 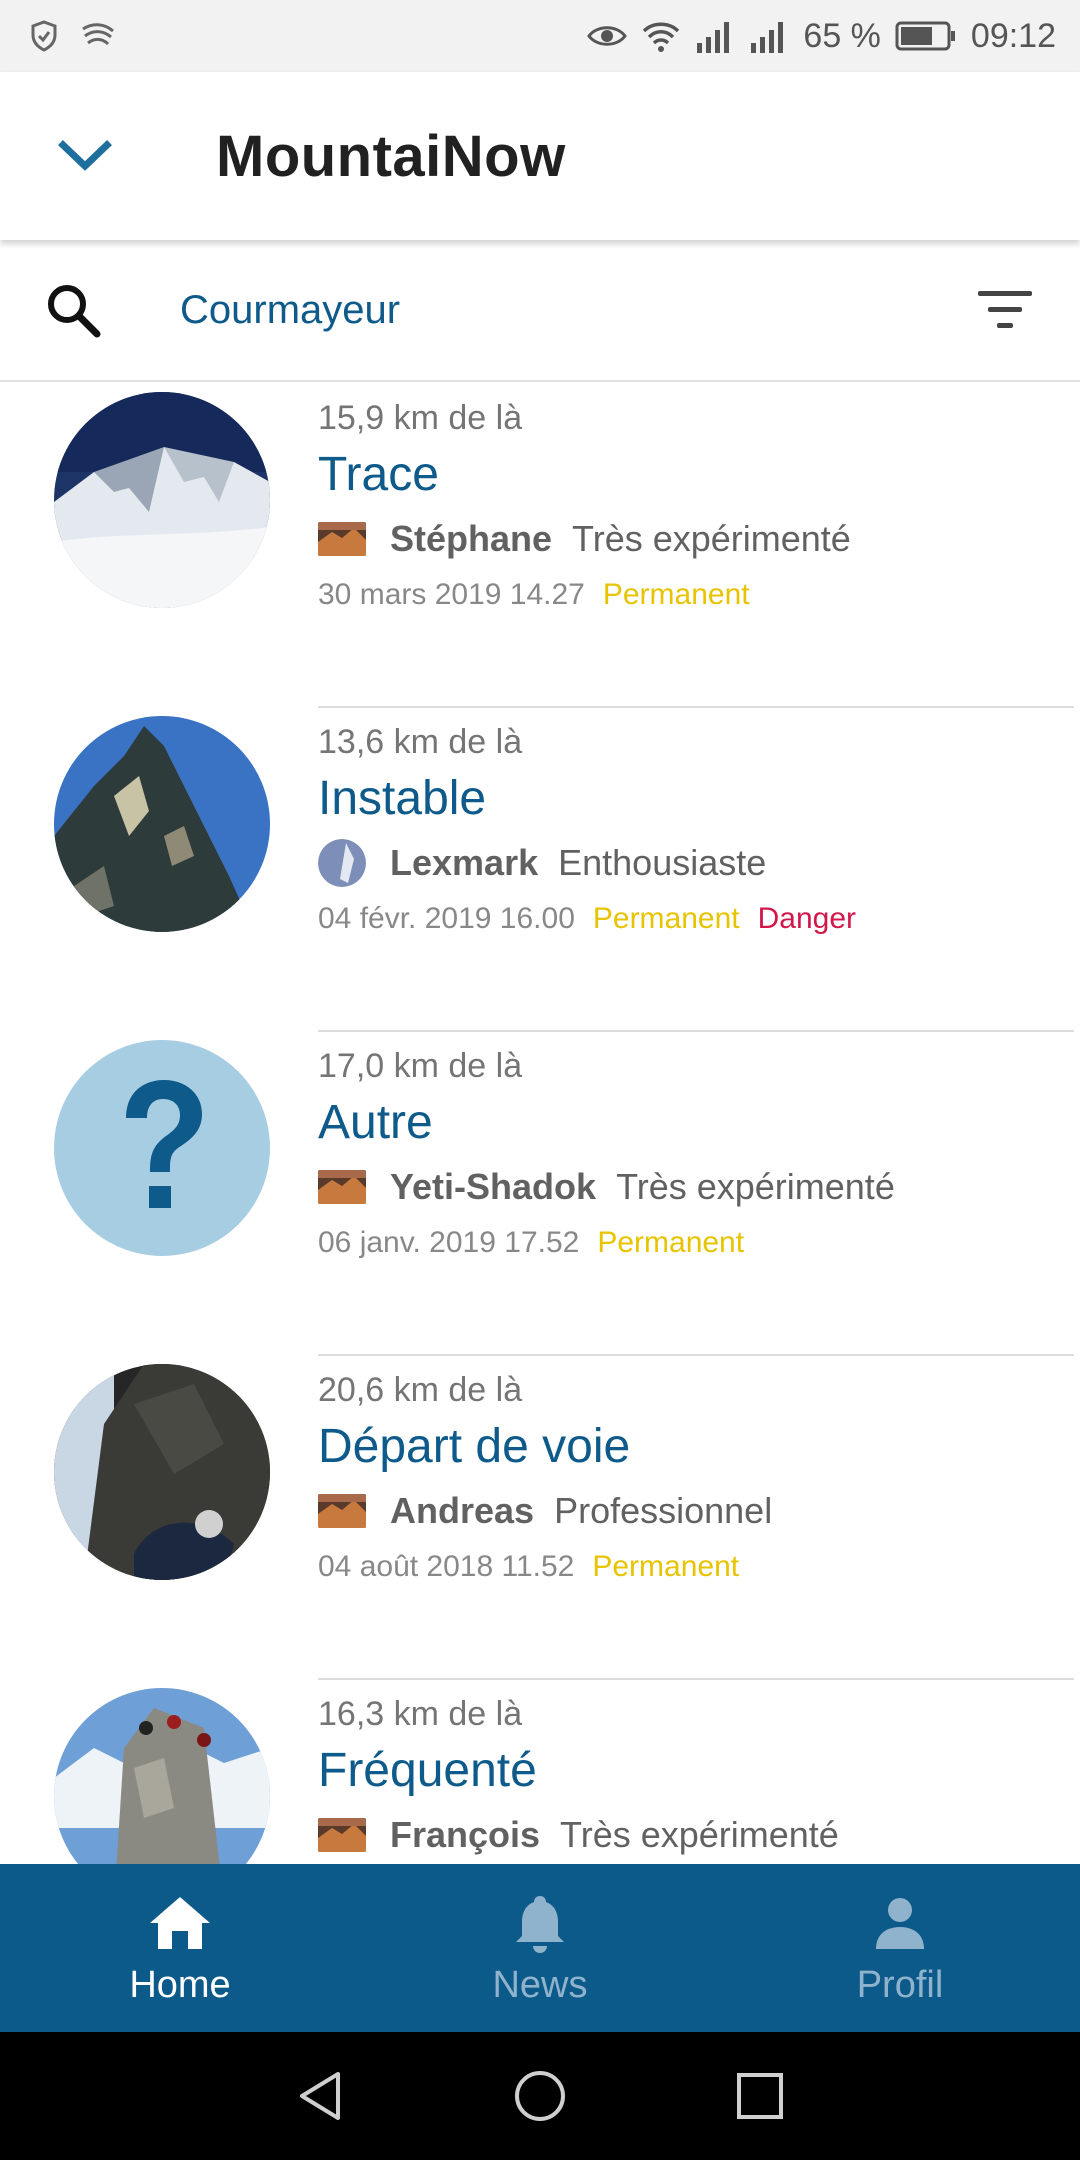 What do you see at coordinates (540, 1984) in the screenshot?
I see `nav-news-label: News` at bounding box center [540, 1984].